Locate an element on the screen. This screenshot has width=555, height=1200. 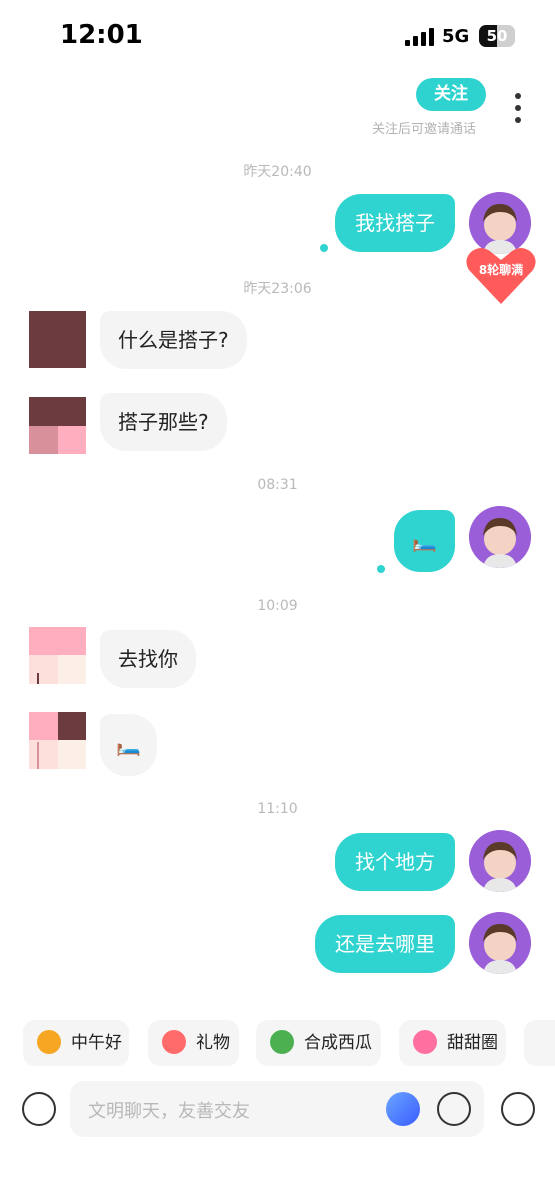
chip-label: 甜甜圈 is located at coordinates (472, 1043).